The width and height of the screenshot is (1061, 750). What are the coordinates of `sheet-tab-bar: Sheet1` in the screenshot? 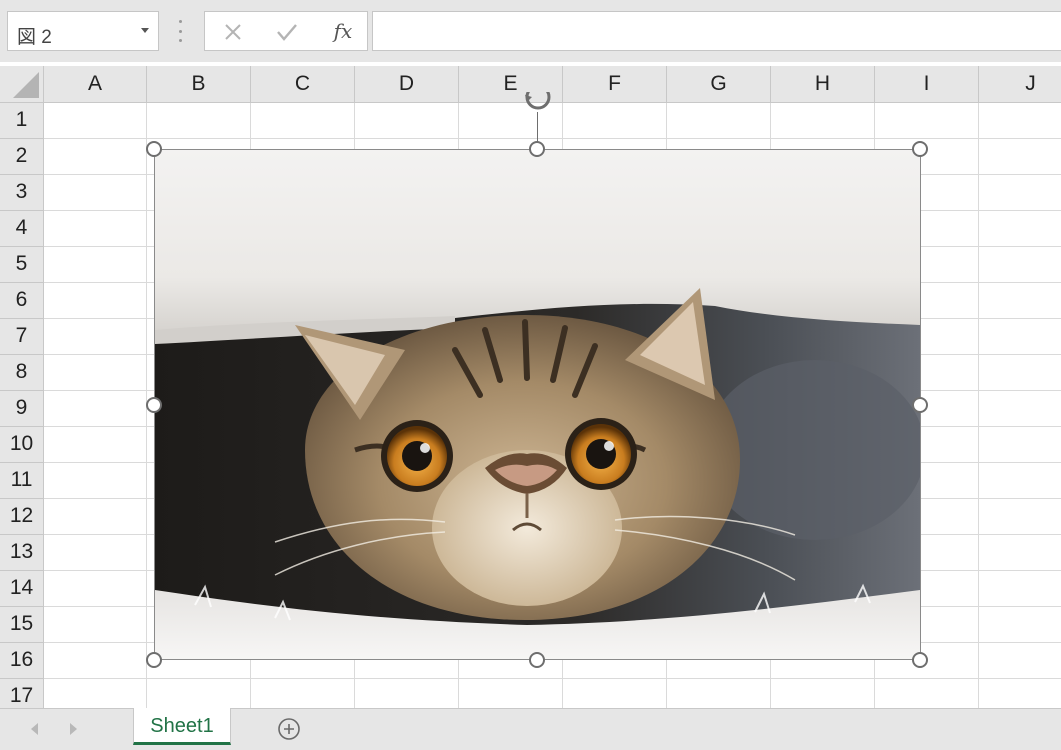 It's located at (530, 729).